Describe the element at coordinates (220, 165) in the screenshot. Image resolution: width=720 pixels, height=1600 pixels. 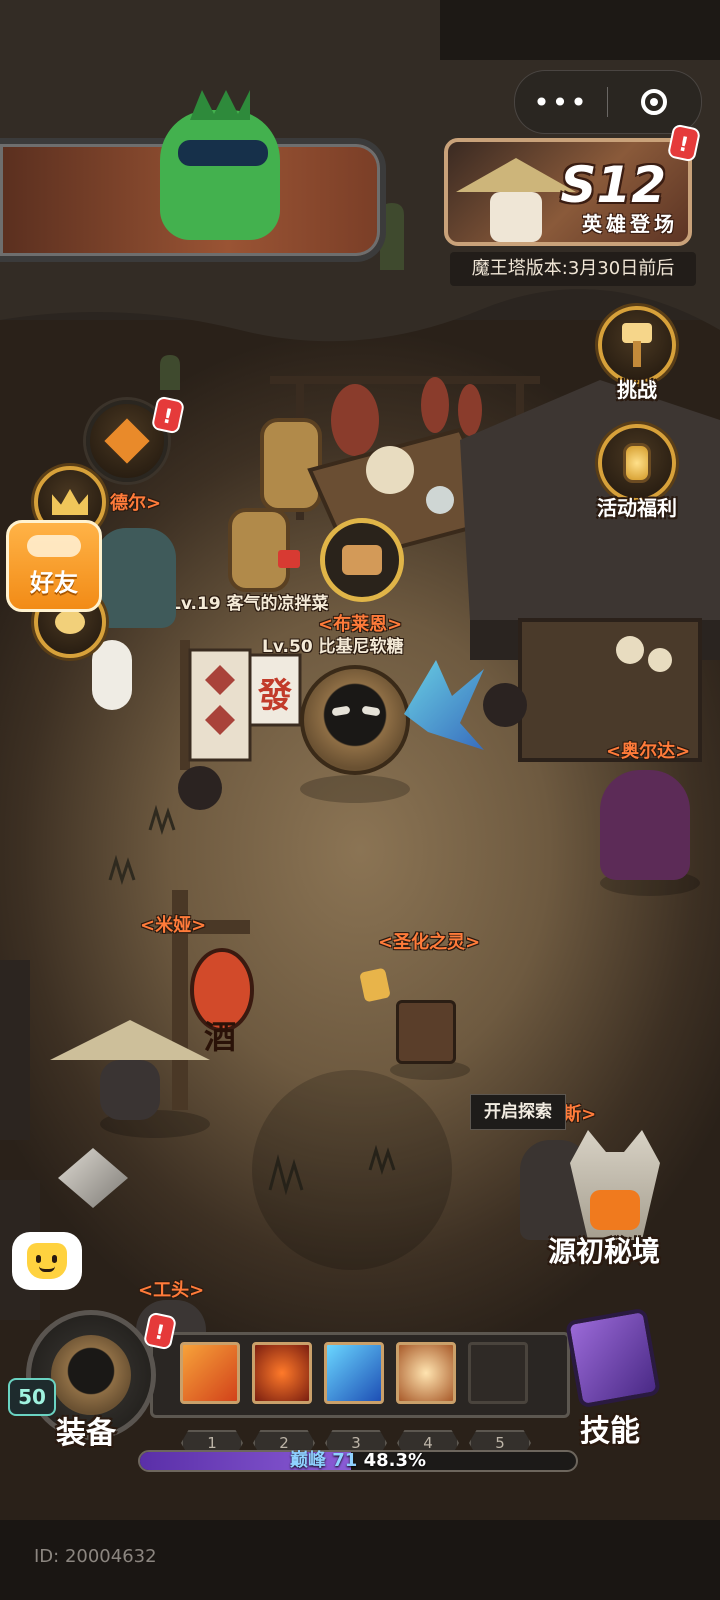
I see `mascot-image` at that location.